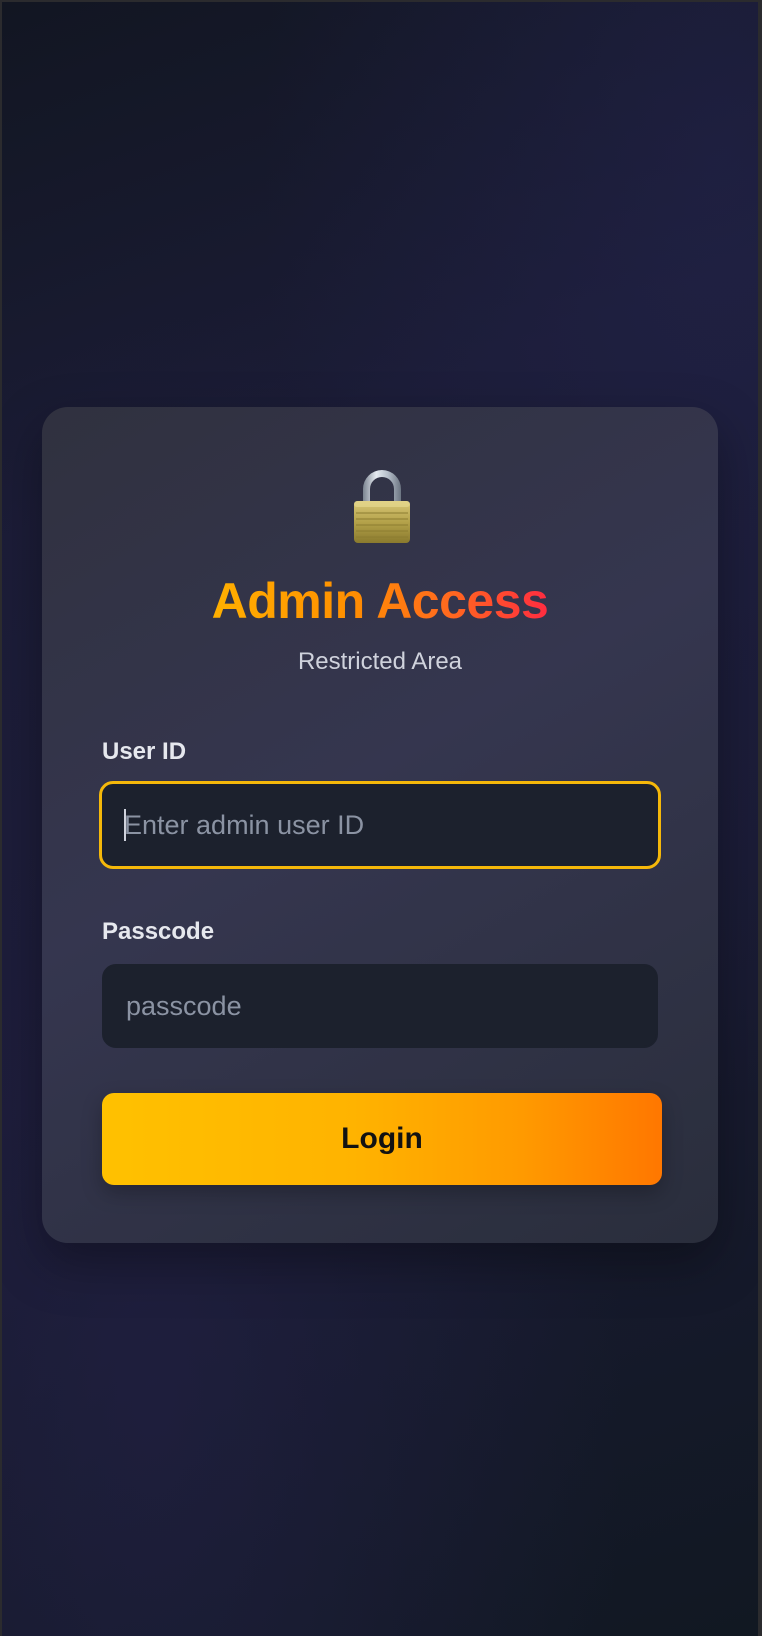 This screenshot has height=1636, width=762. Describe the element at coordinates (158, 931) in the screenshot. I see `passcode-label: Passcode` at that location.